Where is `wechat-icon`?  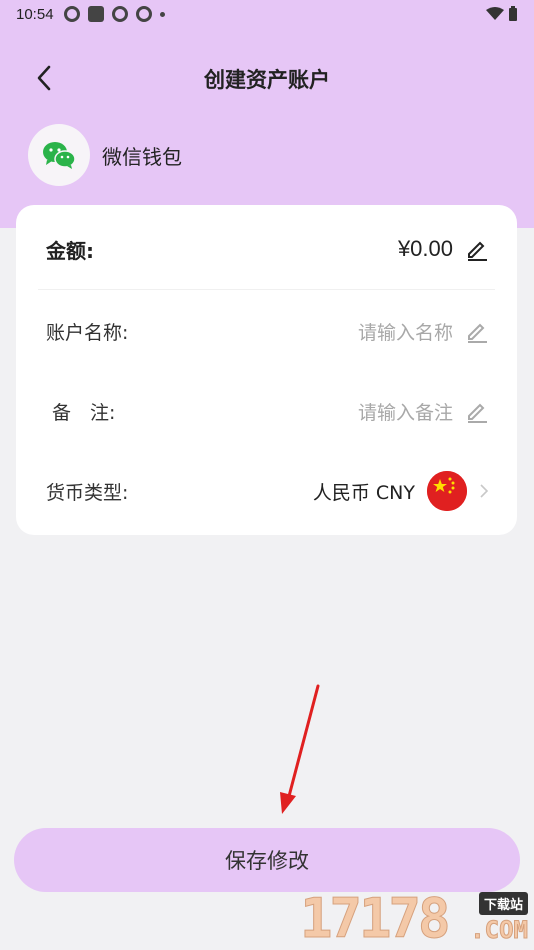
wechat-icon is located at coordinates (59, 155).